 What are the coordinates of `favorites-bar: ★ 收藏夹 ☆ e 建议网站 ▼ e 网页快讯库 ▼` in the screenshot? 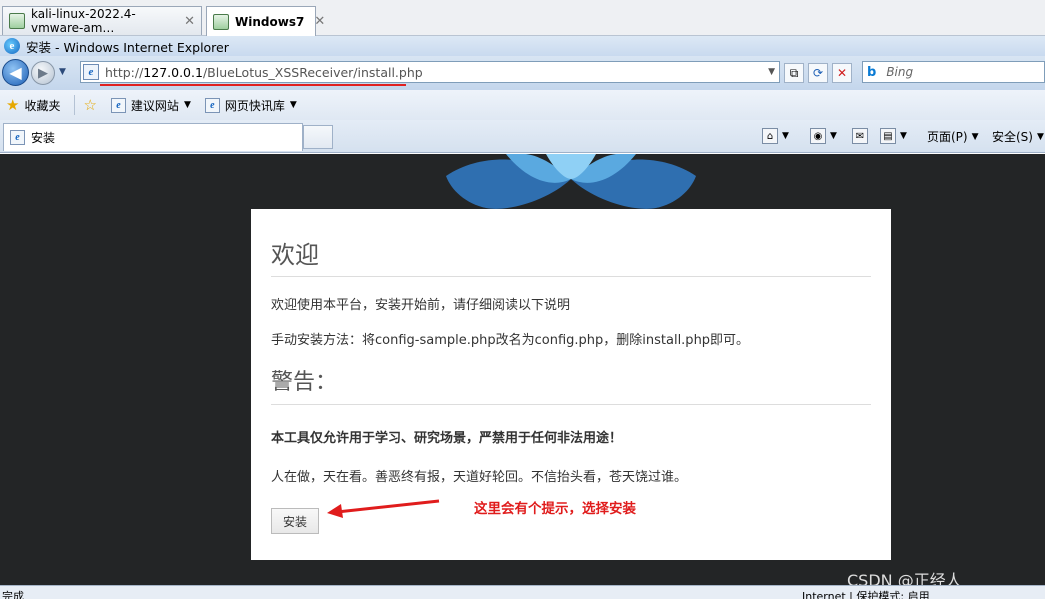 It's located at (522, 105).